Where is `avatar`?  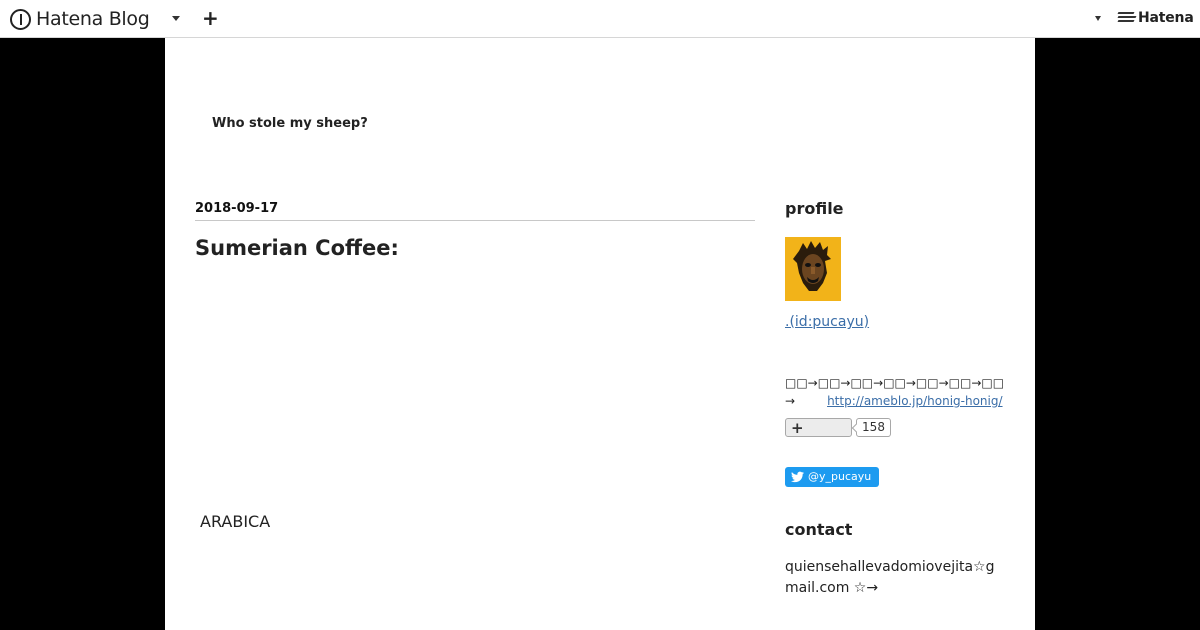
avatar is located at coordinates (813, 269).